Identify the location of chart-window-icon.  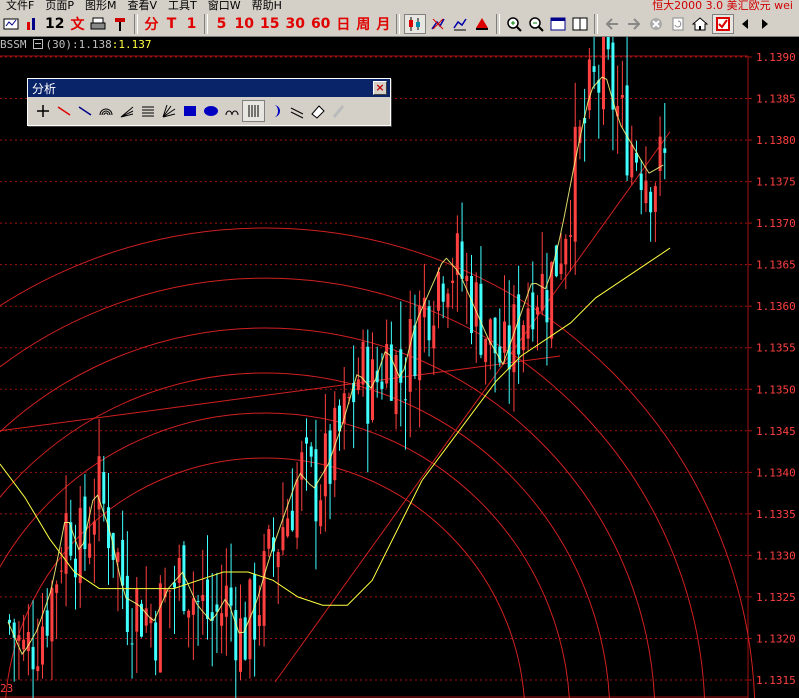
(558, 24).